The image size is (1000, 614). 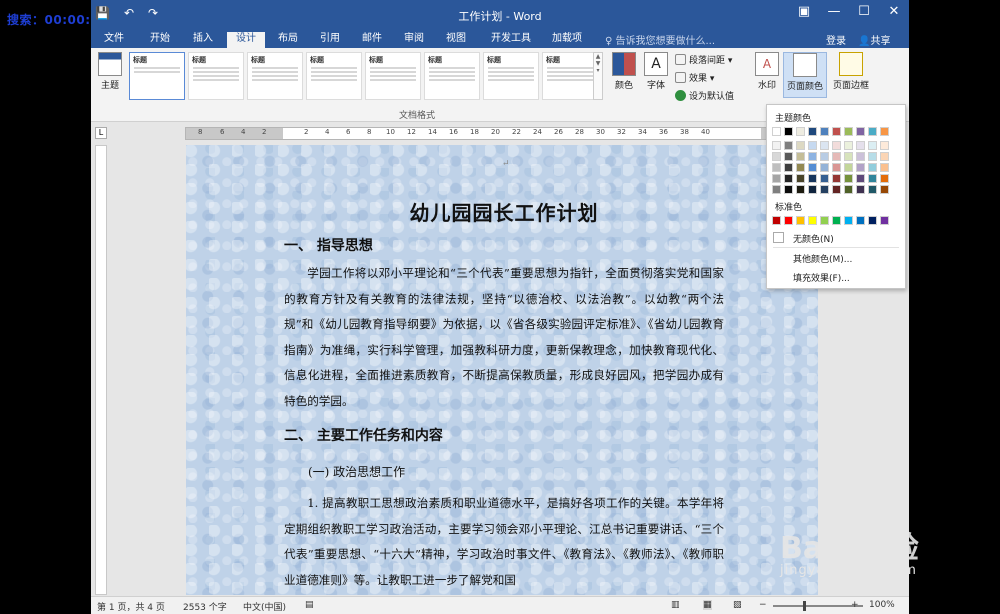 What do you see at coordinates (704, 79) in the screenshot?
I see `effects-button: 效果 ▾` at bounding box center [704, 79].